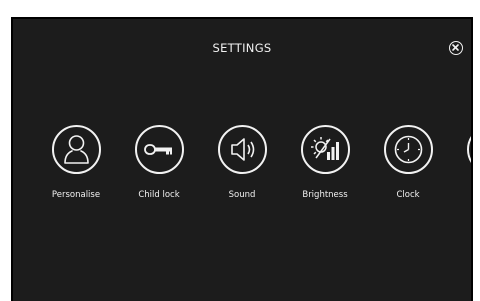 The image size is (480, 301). I want to click on sound-label: Sound, so click(242, 195).